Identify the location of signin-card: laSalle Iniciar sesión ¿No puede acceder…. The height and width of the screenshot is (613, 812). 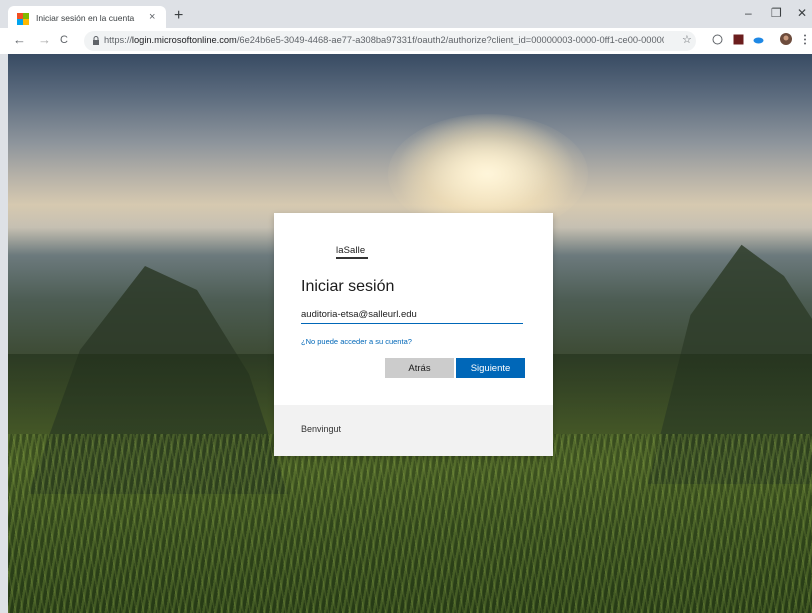
(413, 334).